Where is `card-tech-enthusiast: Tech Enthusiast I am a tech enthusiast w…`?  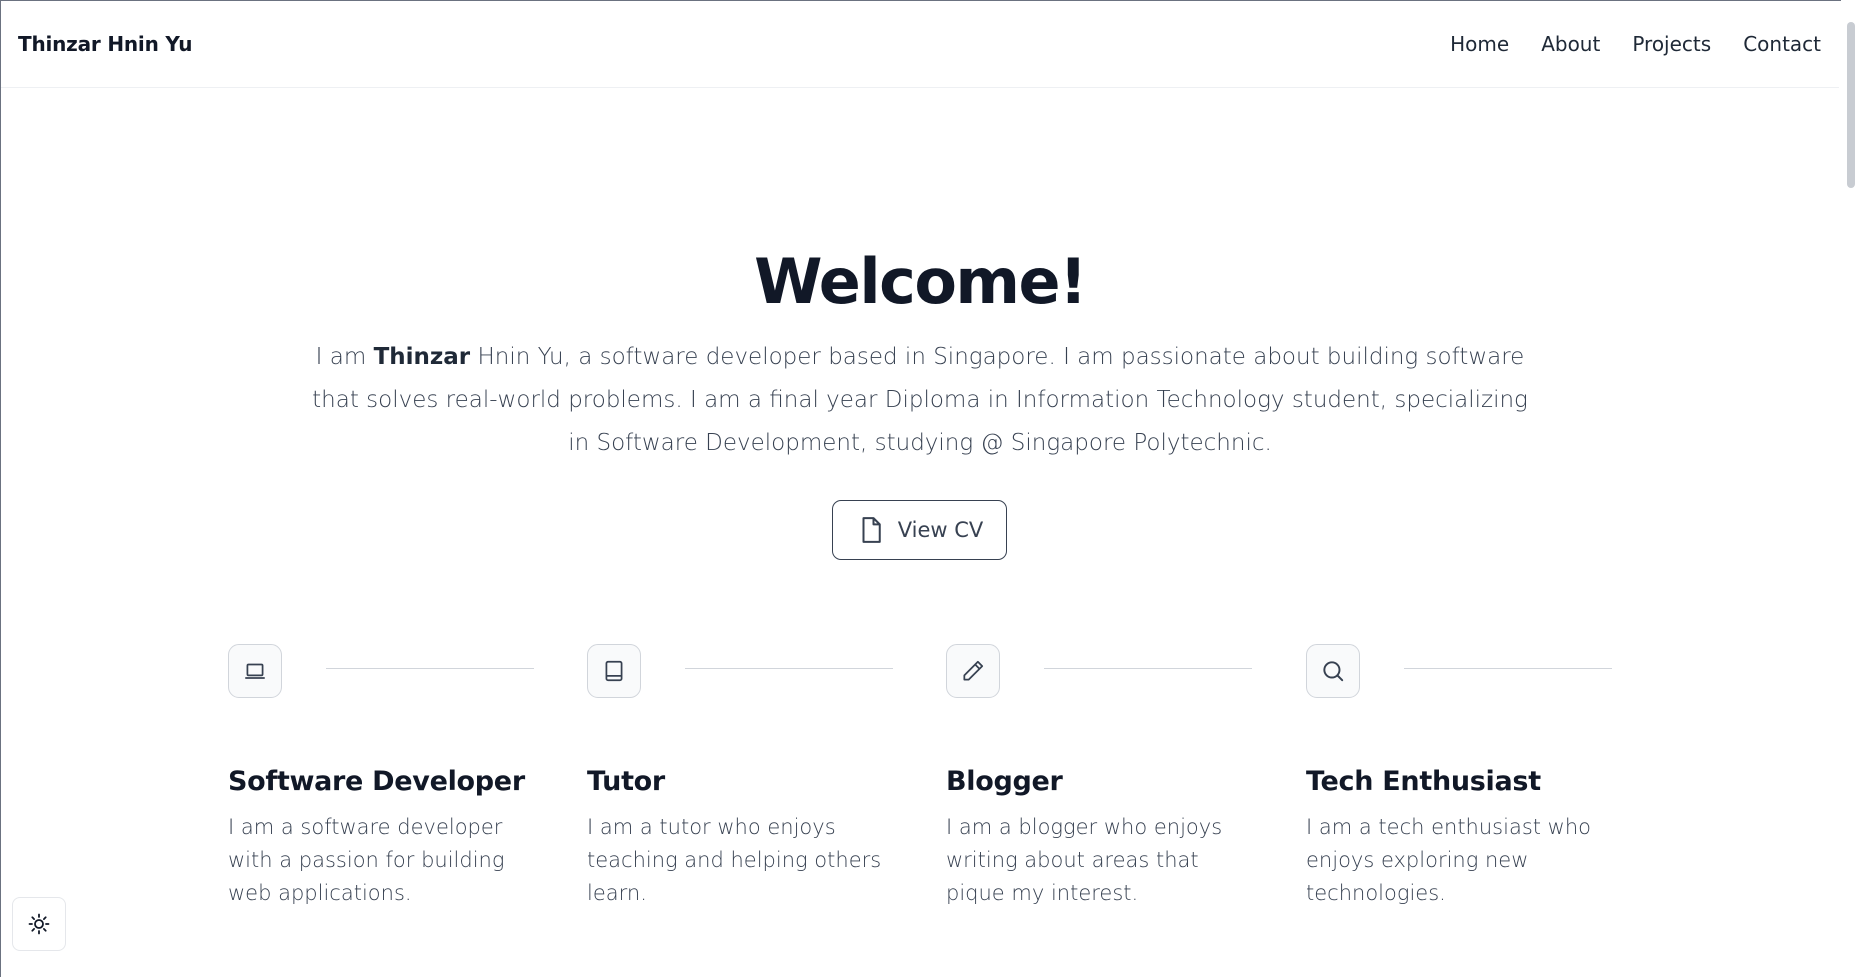
card-tech-enthusiast: Tech Enthusiast I am a tech enthusiast w… is located at coordinates (1459, 777).